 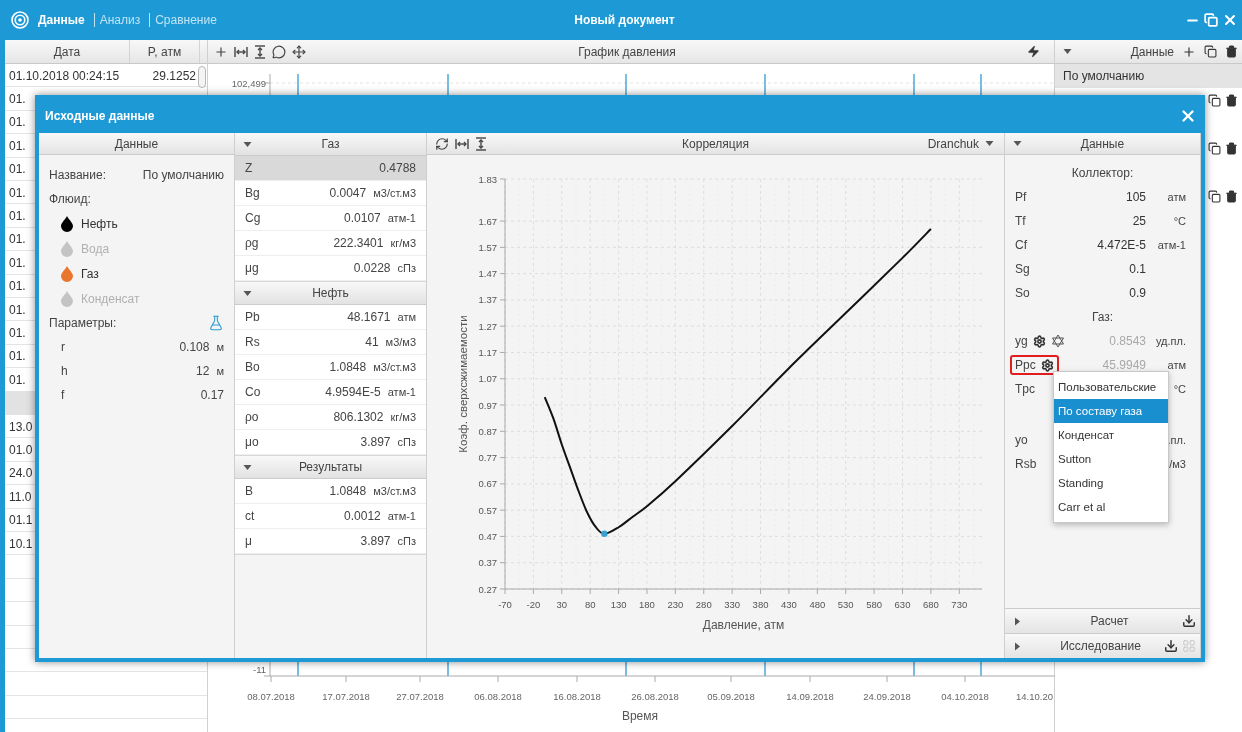 I want to click on comment-icon, so click(x=279, y=51).